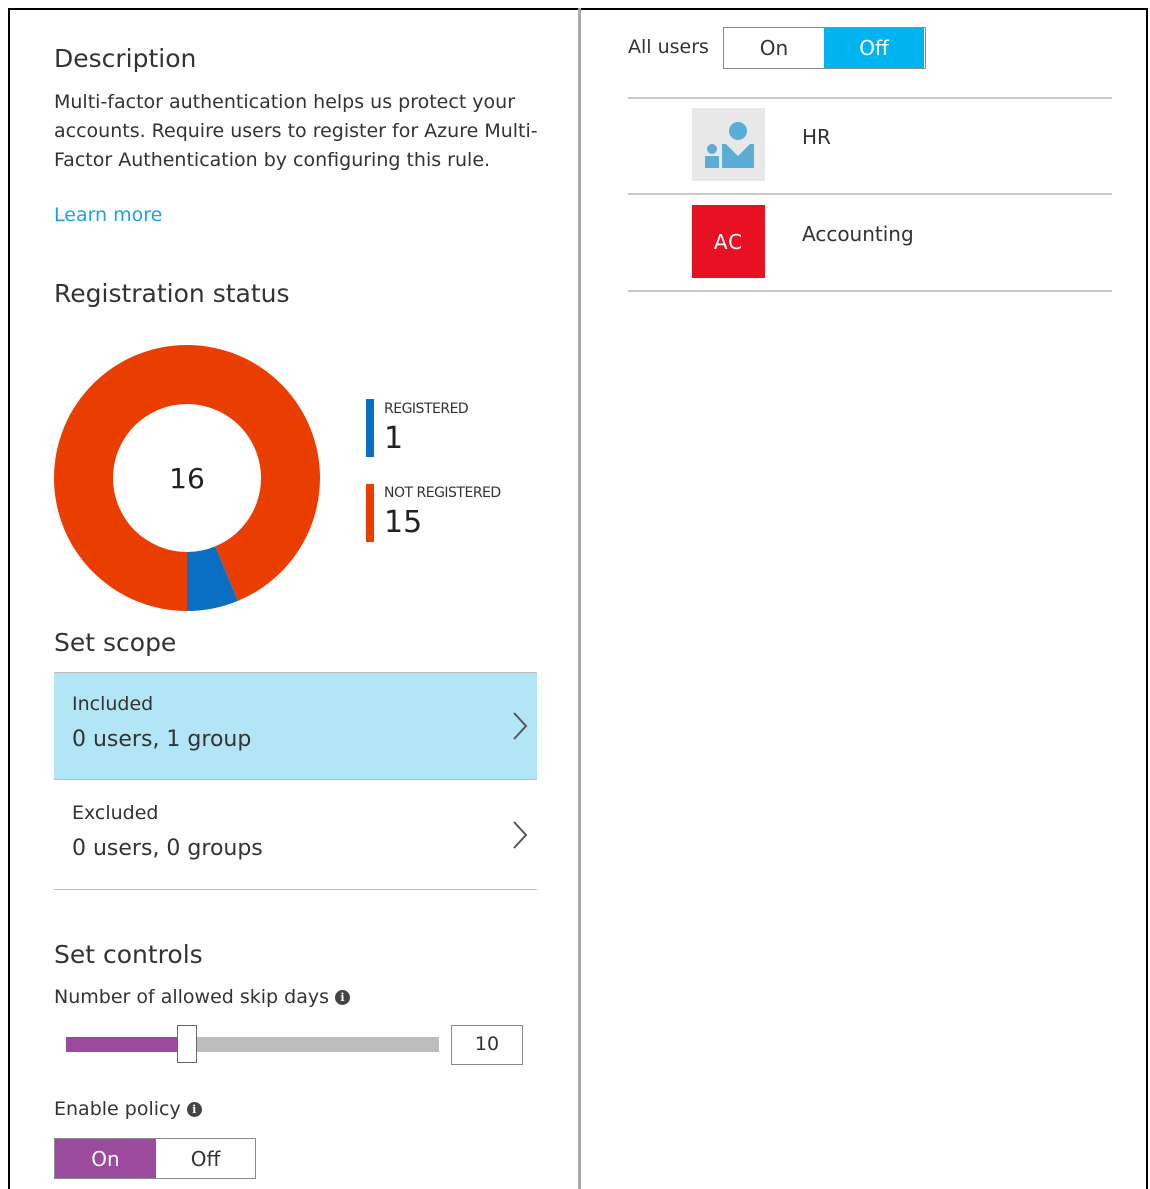 The width and height of the screenshot is (1150, 1189). I want to click on not-registered-legend-label: NOT REGISTERED, so click(442, 493).